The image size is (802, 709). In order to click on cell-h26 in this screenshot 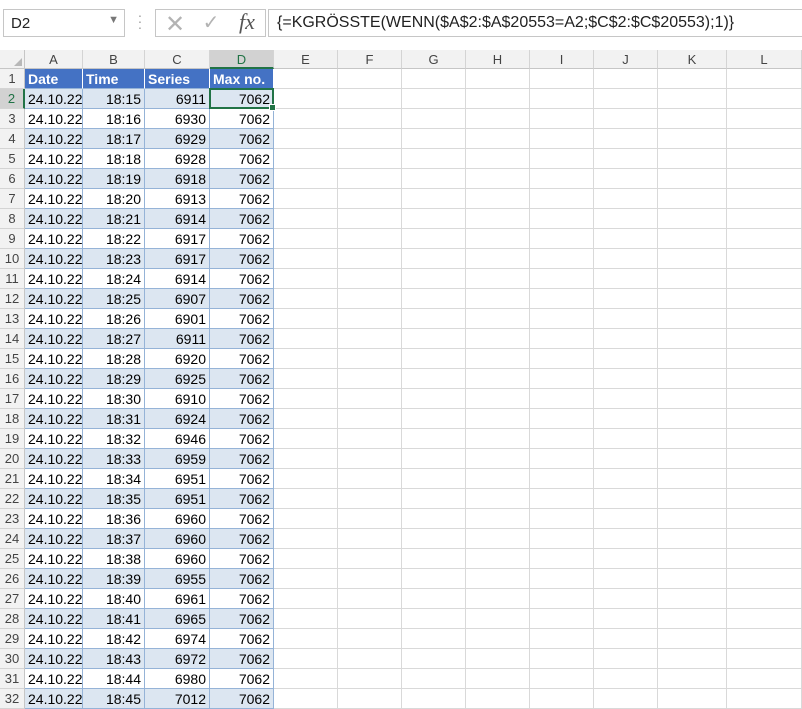, I will do `click(498, 579)`.